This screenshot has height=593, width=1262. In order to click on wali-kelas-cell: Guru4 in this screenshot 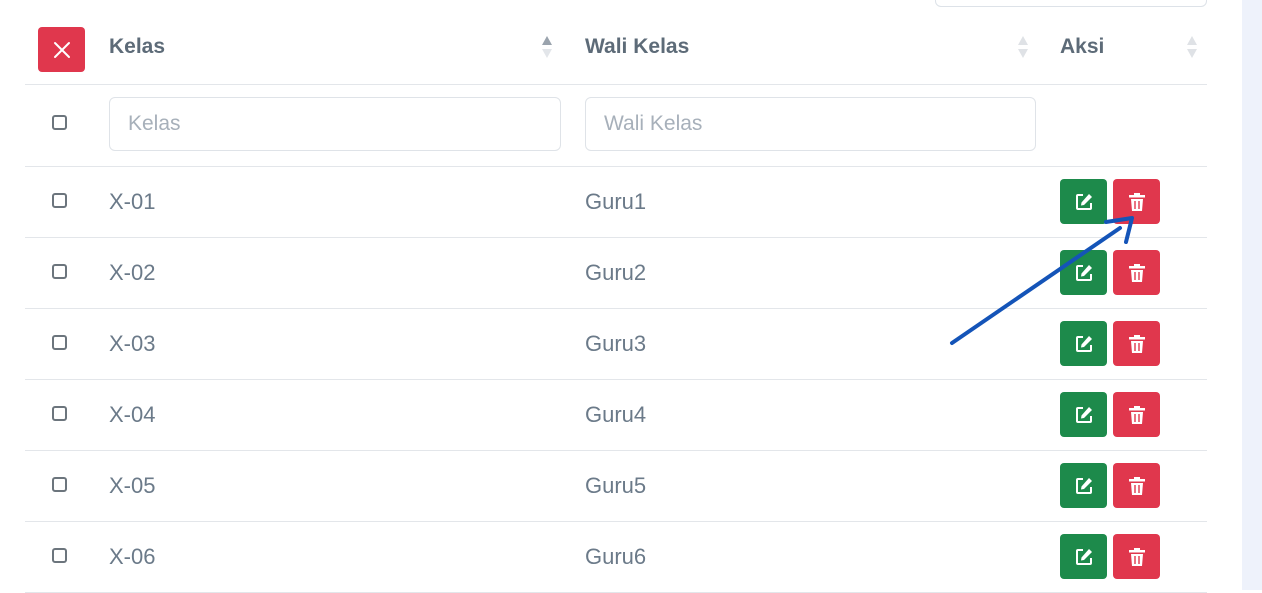, I will do `click(616, 414)`.